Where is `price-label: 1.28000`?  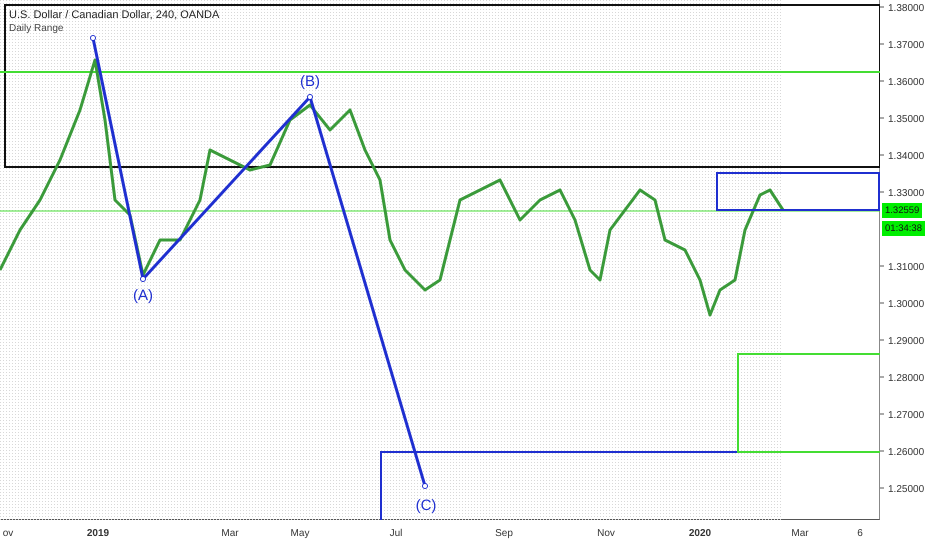 price-label: 1.28000 is located at coordinates (906, 378).